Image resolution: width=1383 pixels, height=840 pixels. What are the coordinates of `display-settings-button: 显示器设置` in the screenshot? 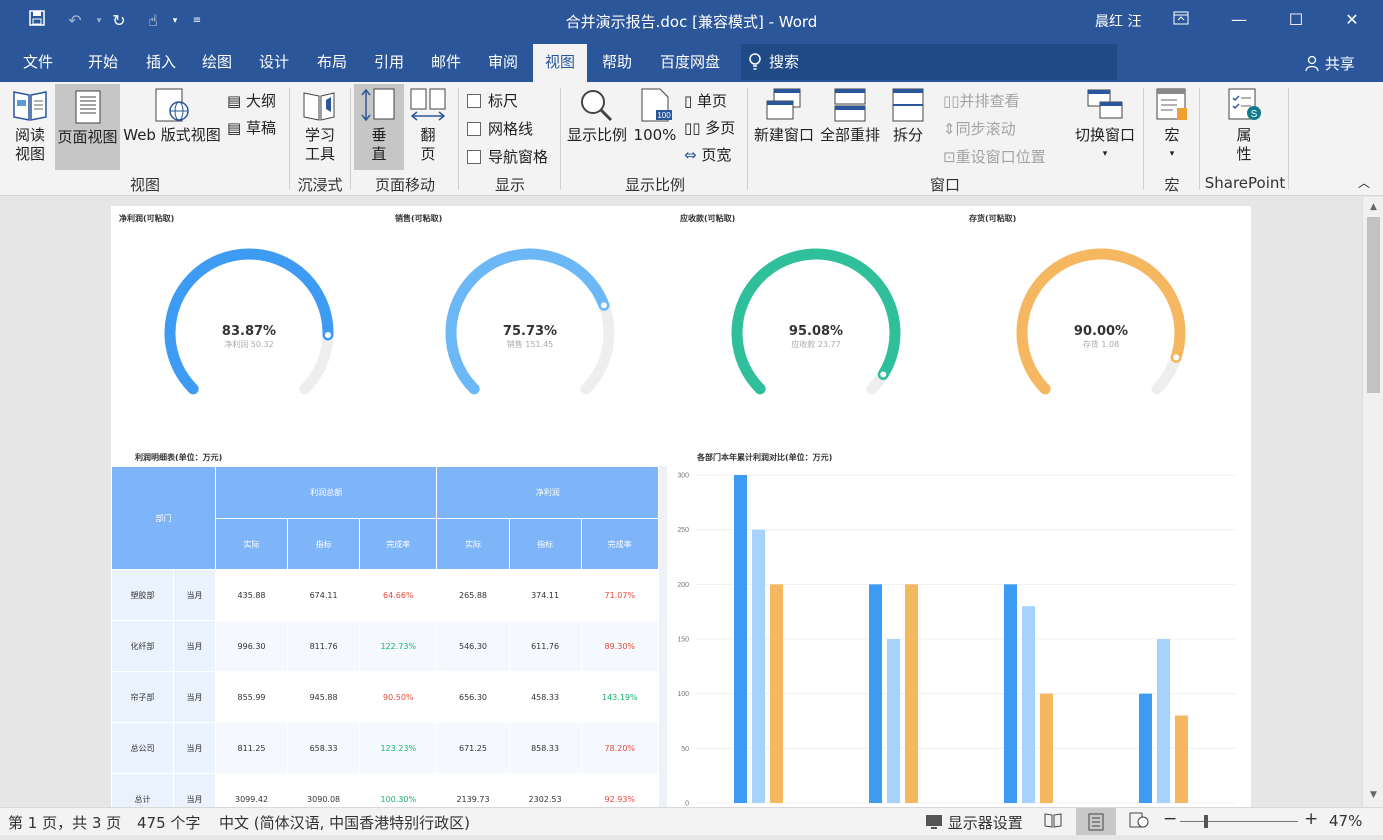 It's located at (974, 822).